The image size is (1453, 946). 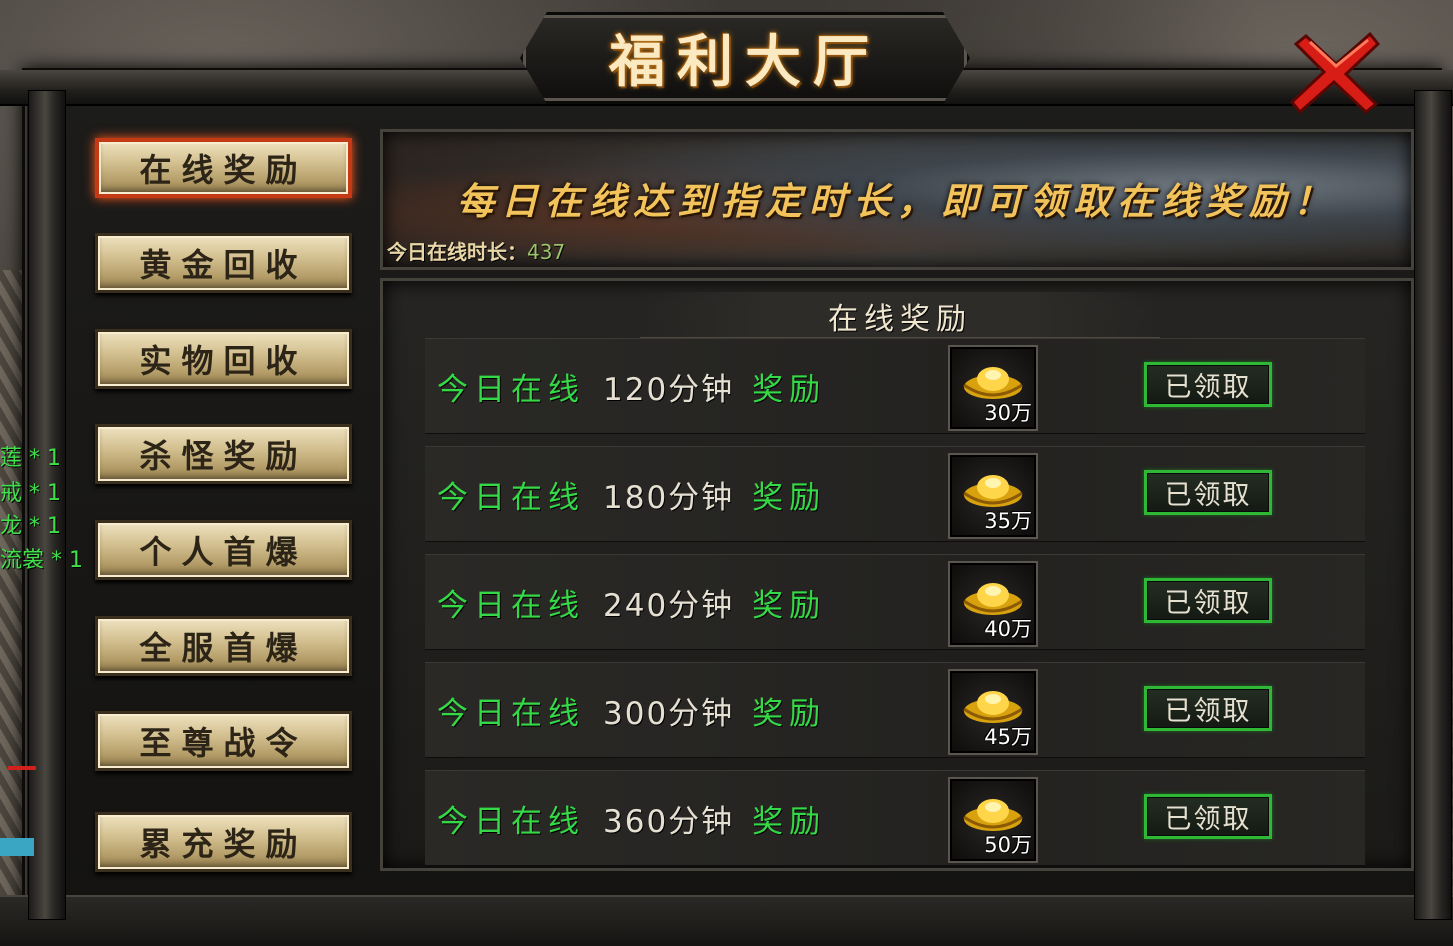 What do you see at coordinates (745, 61) in the screenshot?
I see `window-title: 福利大厅` at bounding box center [745, 61].